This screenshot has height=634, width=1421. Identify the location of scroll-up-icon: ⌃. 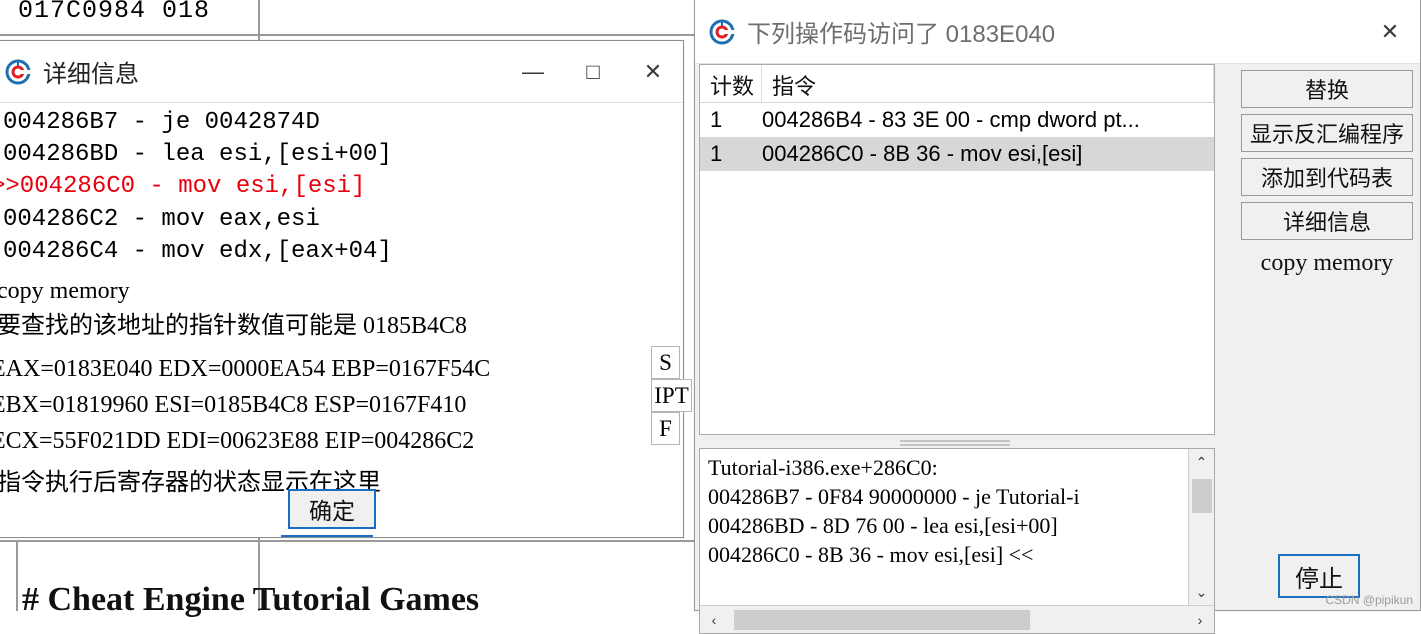
(1201, 462).